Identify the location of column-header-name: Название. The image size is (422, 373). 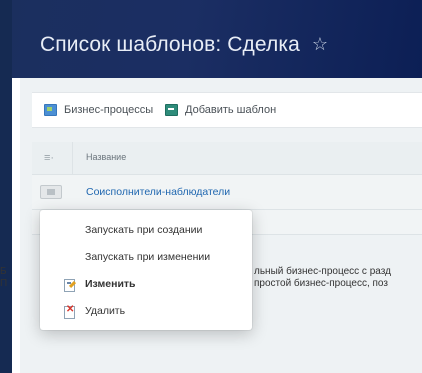
(106, 157).